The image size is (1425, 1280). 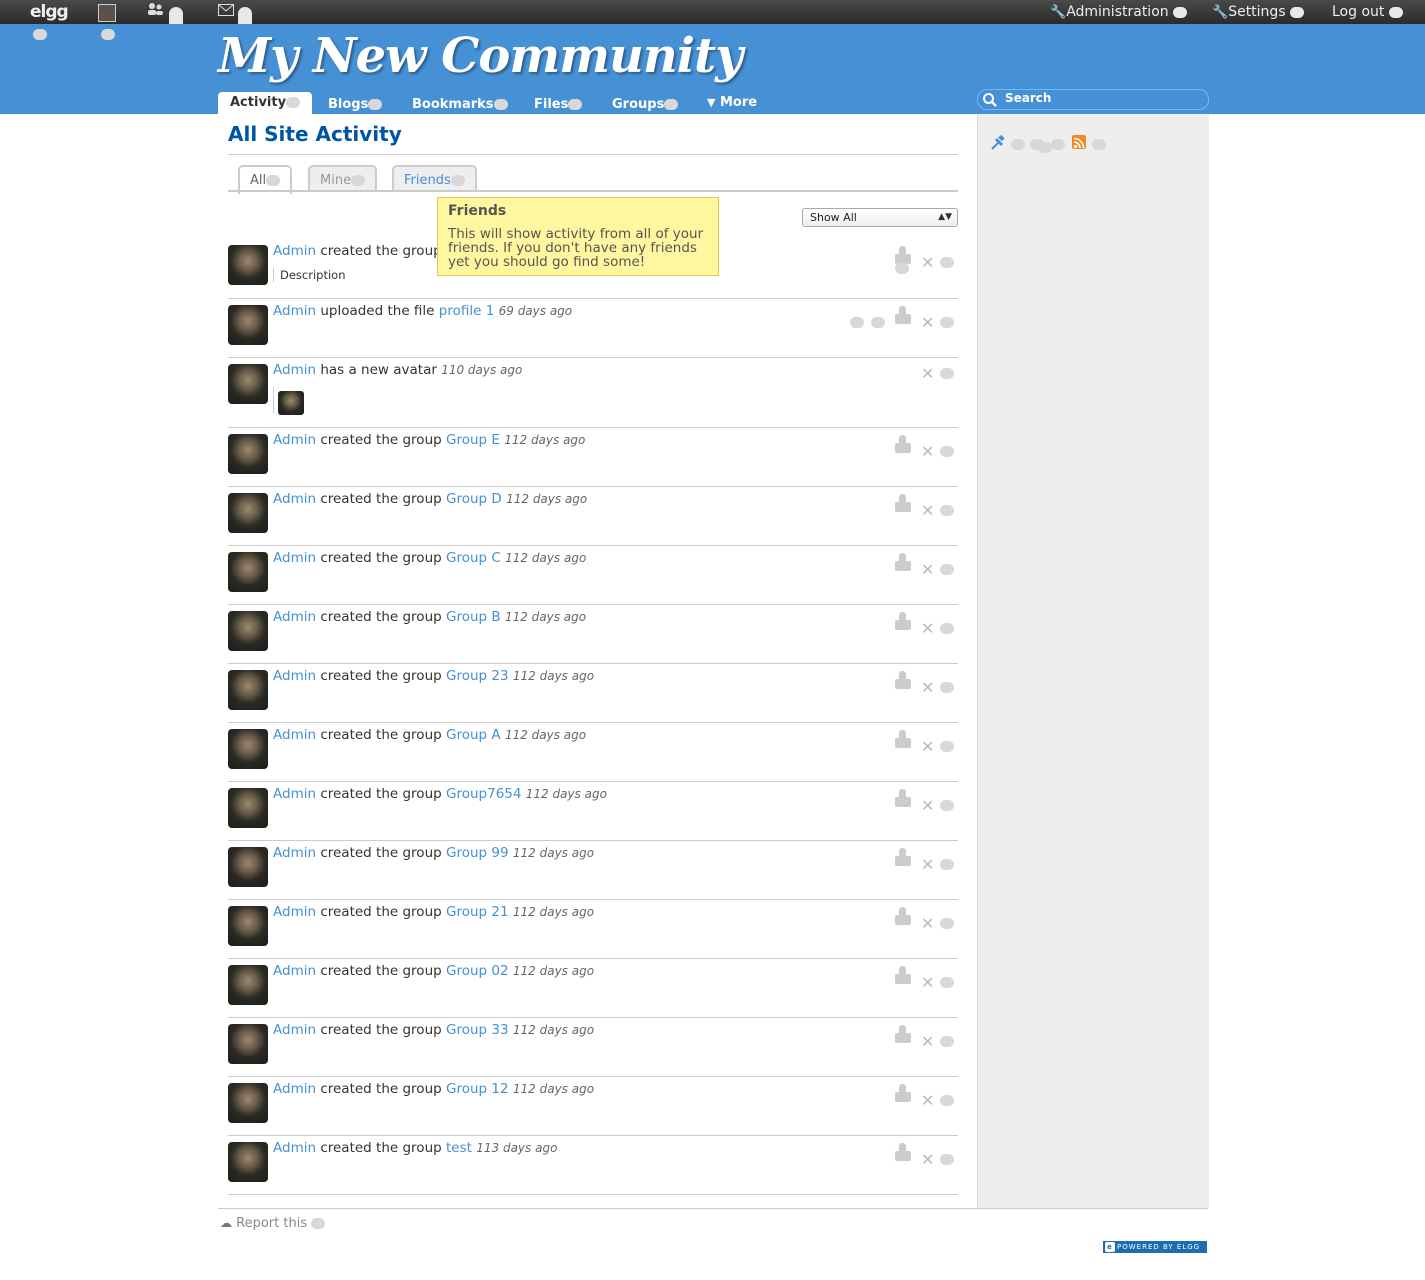 I want to click on mail-icon, so click(x=226, y=12).